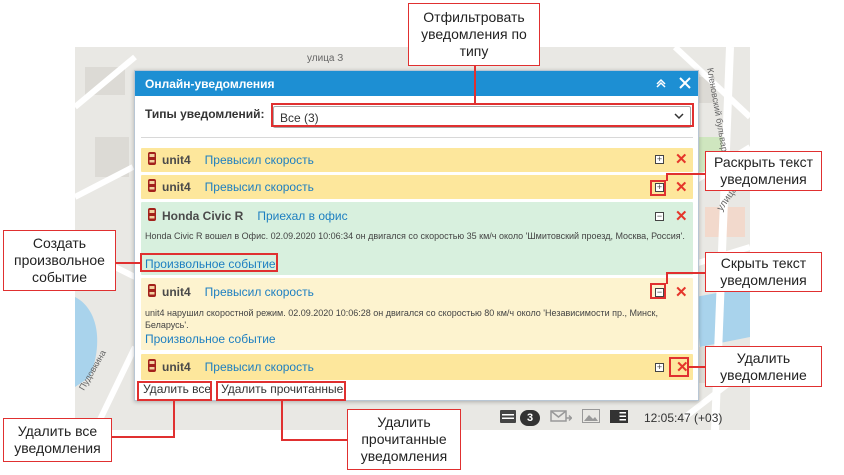 This screenshot has height=475, width=844. What do you see at coordinates (661, 83) in the screenshot?
I see `collapse-window-icon` at bounding box center [661, 83].